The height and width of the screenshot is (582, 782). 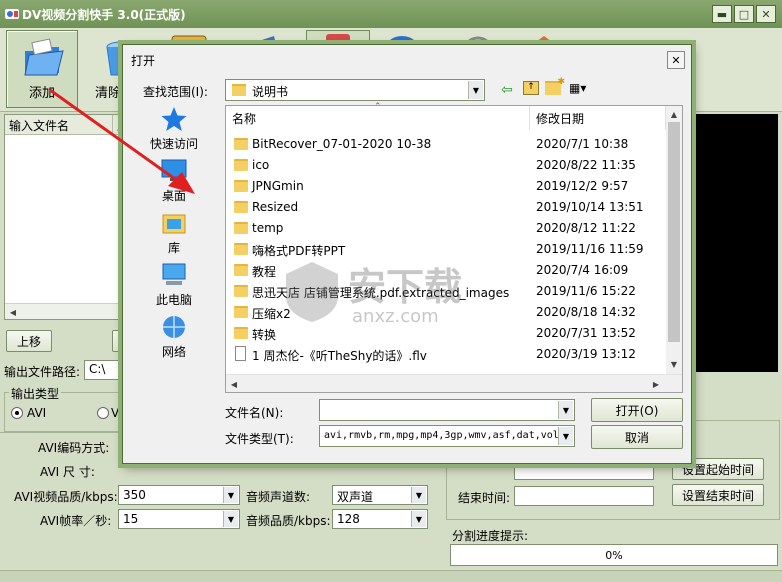 I want to click on fps-select: 15 ▼, so click(x=179, y=519).